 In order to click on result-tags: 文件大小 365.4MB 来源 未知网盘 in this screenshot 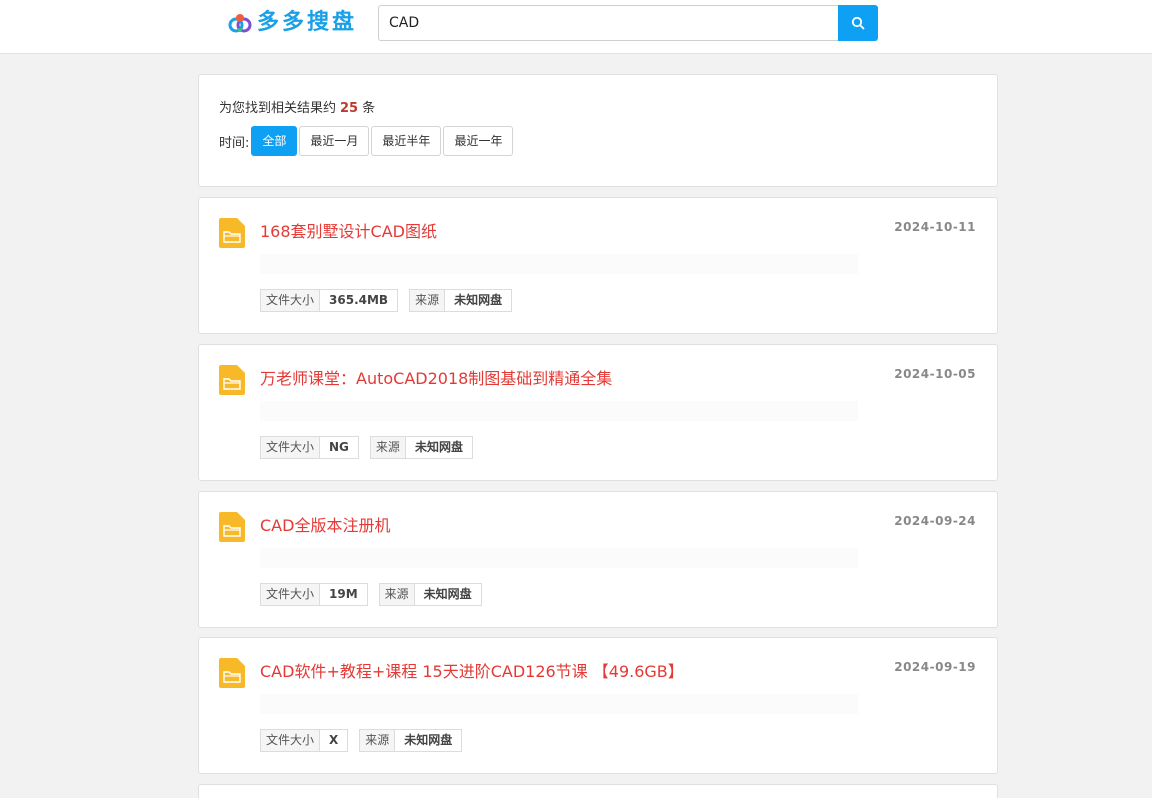, I will do `click(391, 300)`.